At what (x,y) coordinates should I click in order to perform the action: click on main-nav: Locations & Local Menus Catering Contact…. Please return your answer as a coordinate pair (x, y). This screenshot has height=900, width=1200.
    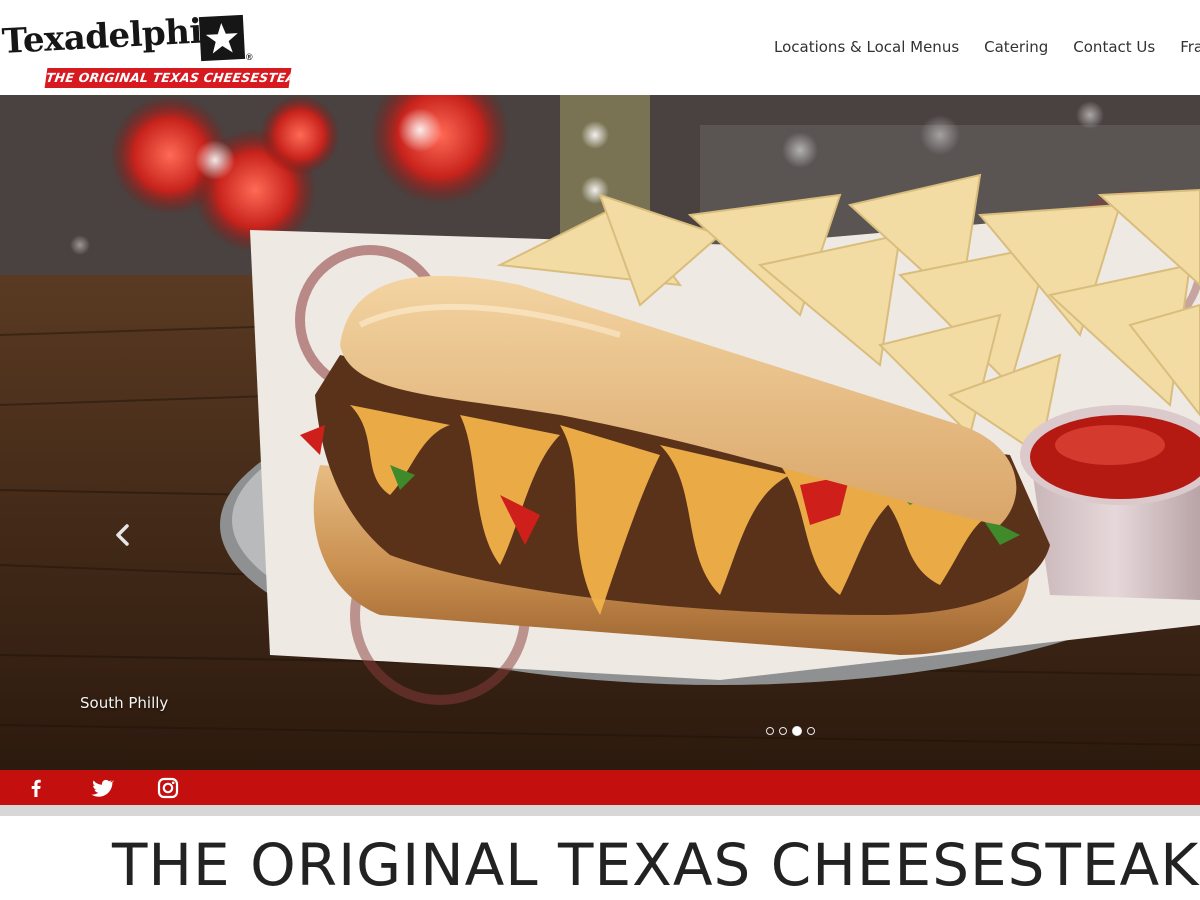
    Looking at the image, I should click on (987, 47).